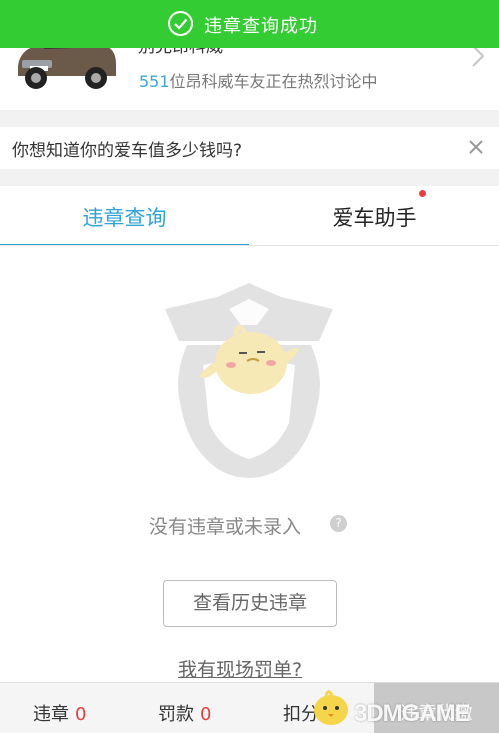 The width and height of the screenshot is (499, 733). I want to click on notification-dot, so click(422, 193).